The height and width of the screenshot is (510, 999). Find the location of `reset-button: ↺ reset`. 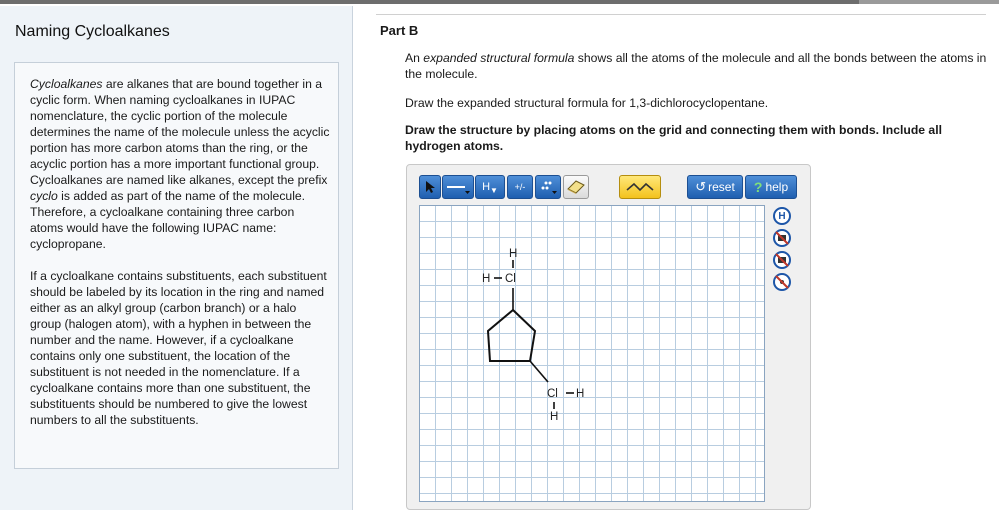

reset-button: ↺ reset is located at coordinates (715, 187).